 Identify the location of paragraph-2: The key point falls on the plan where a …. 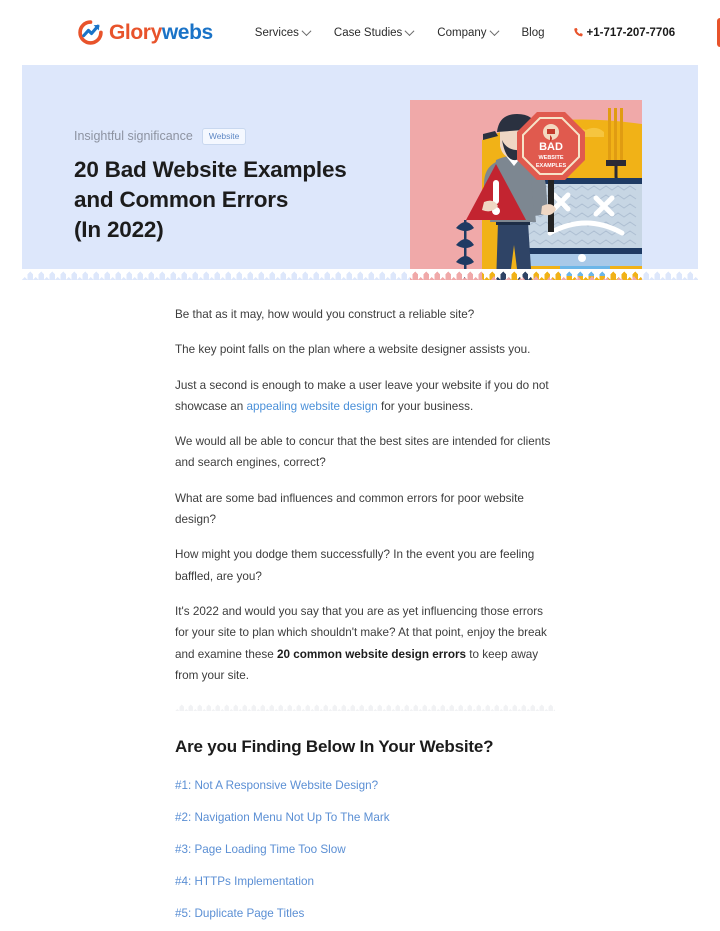
(353, 350).